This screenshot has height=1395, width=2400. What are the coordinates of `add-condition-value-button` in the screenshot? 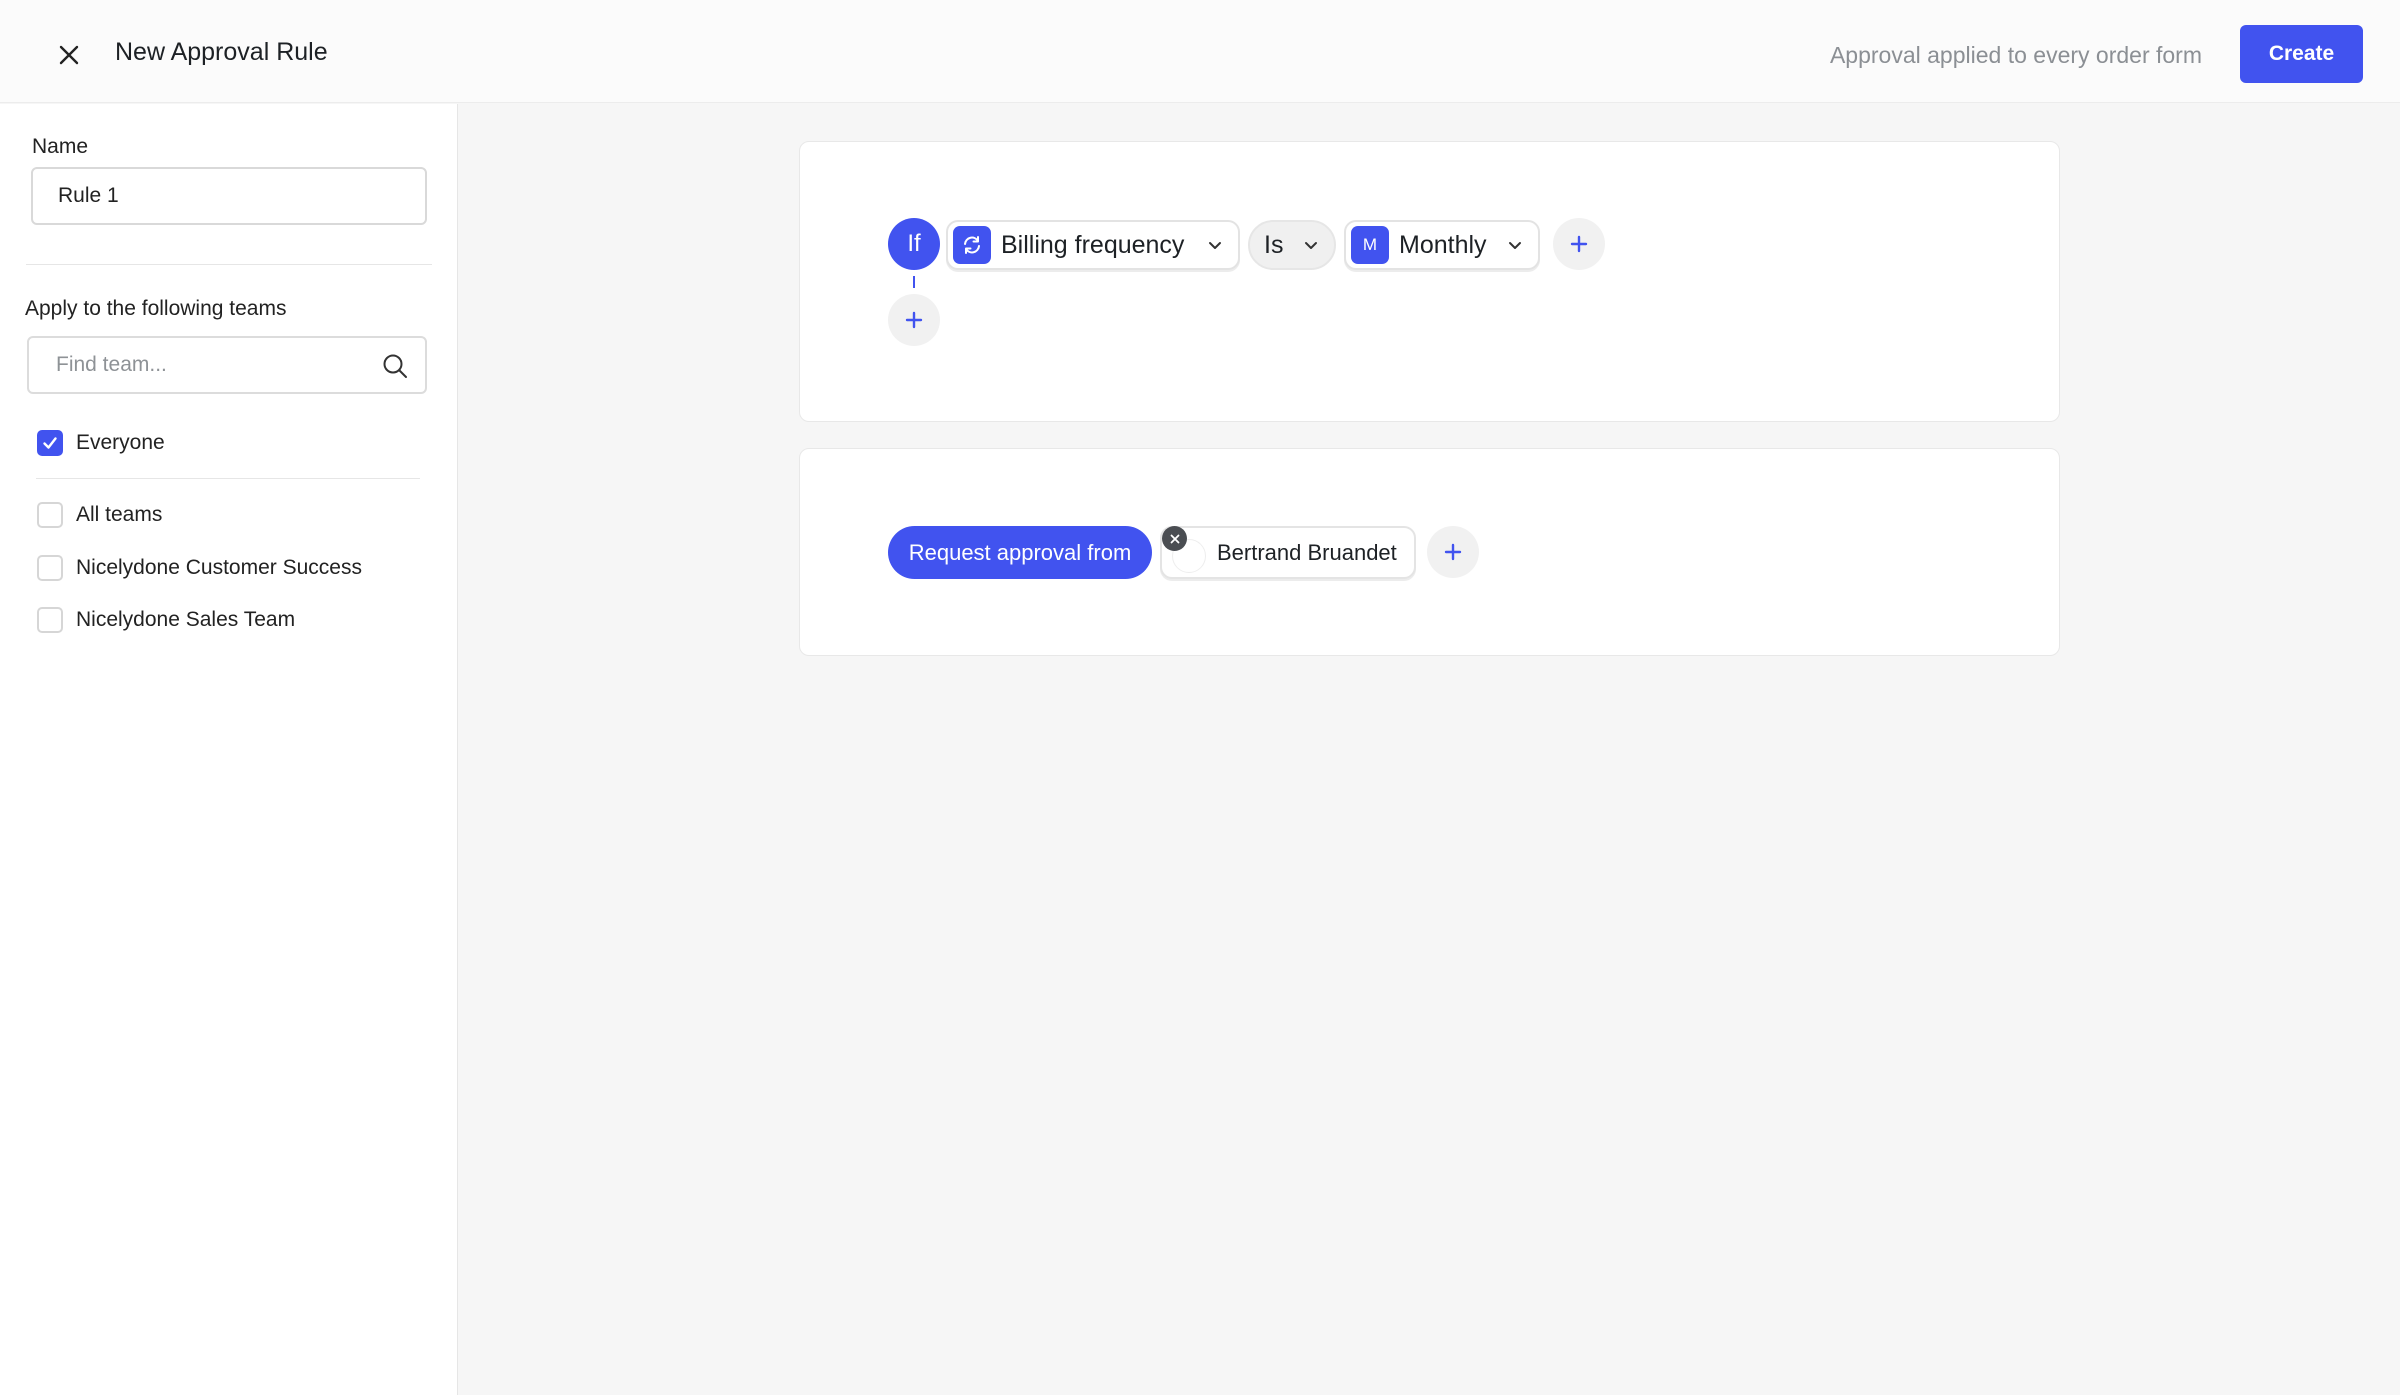 It's located at (1579, 244).